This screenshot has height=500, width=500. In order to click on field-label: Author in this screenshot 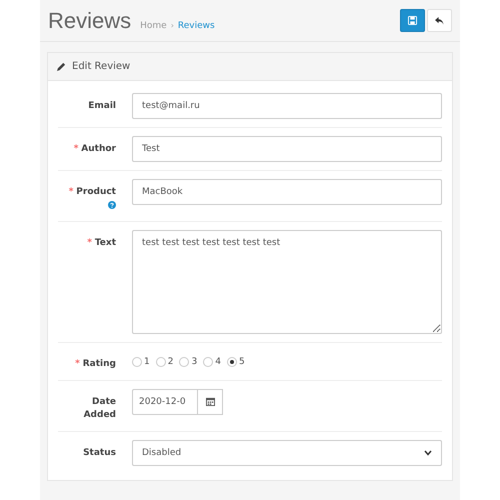, I will do `click(98, 149)`.